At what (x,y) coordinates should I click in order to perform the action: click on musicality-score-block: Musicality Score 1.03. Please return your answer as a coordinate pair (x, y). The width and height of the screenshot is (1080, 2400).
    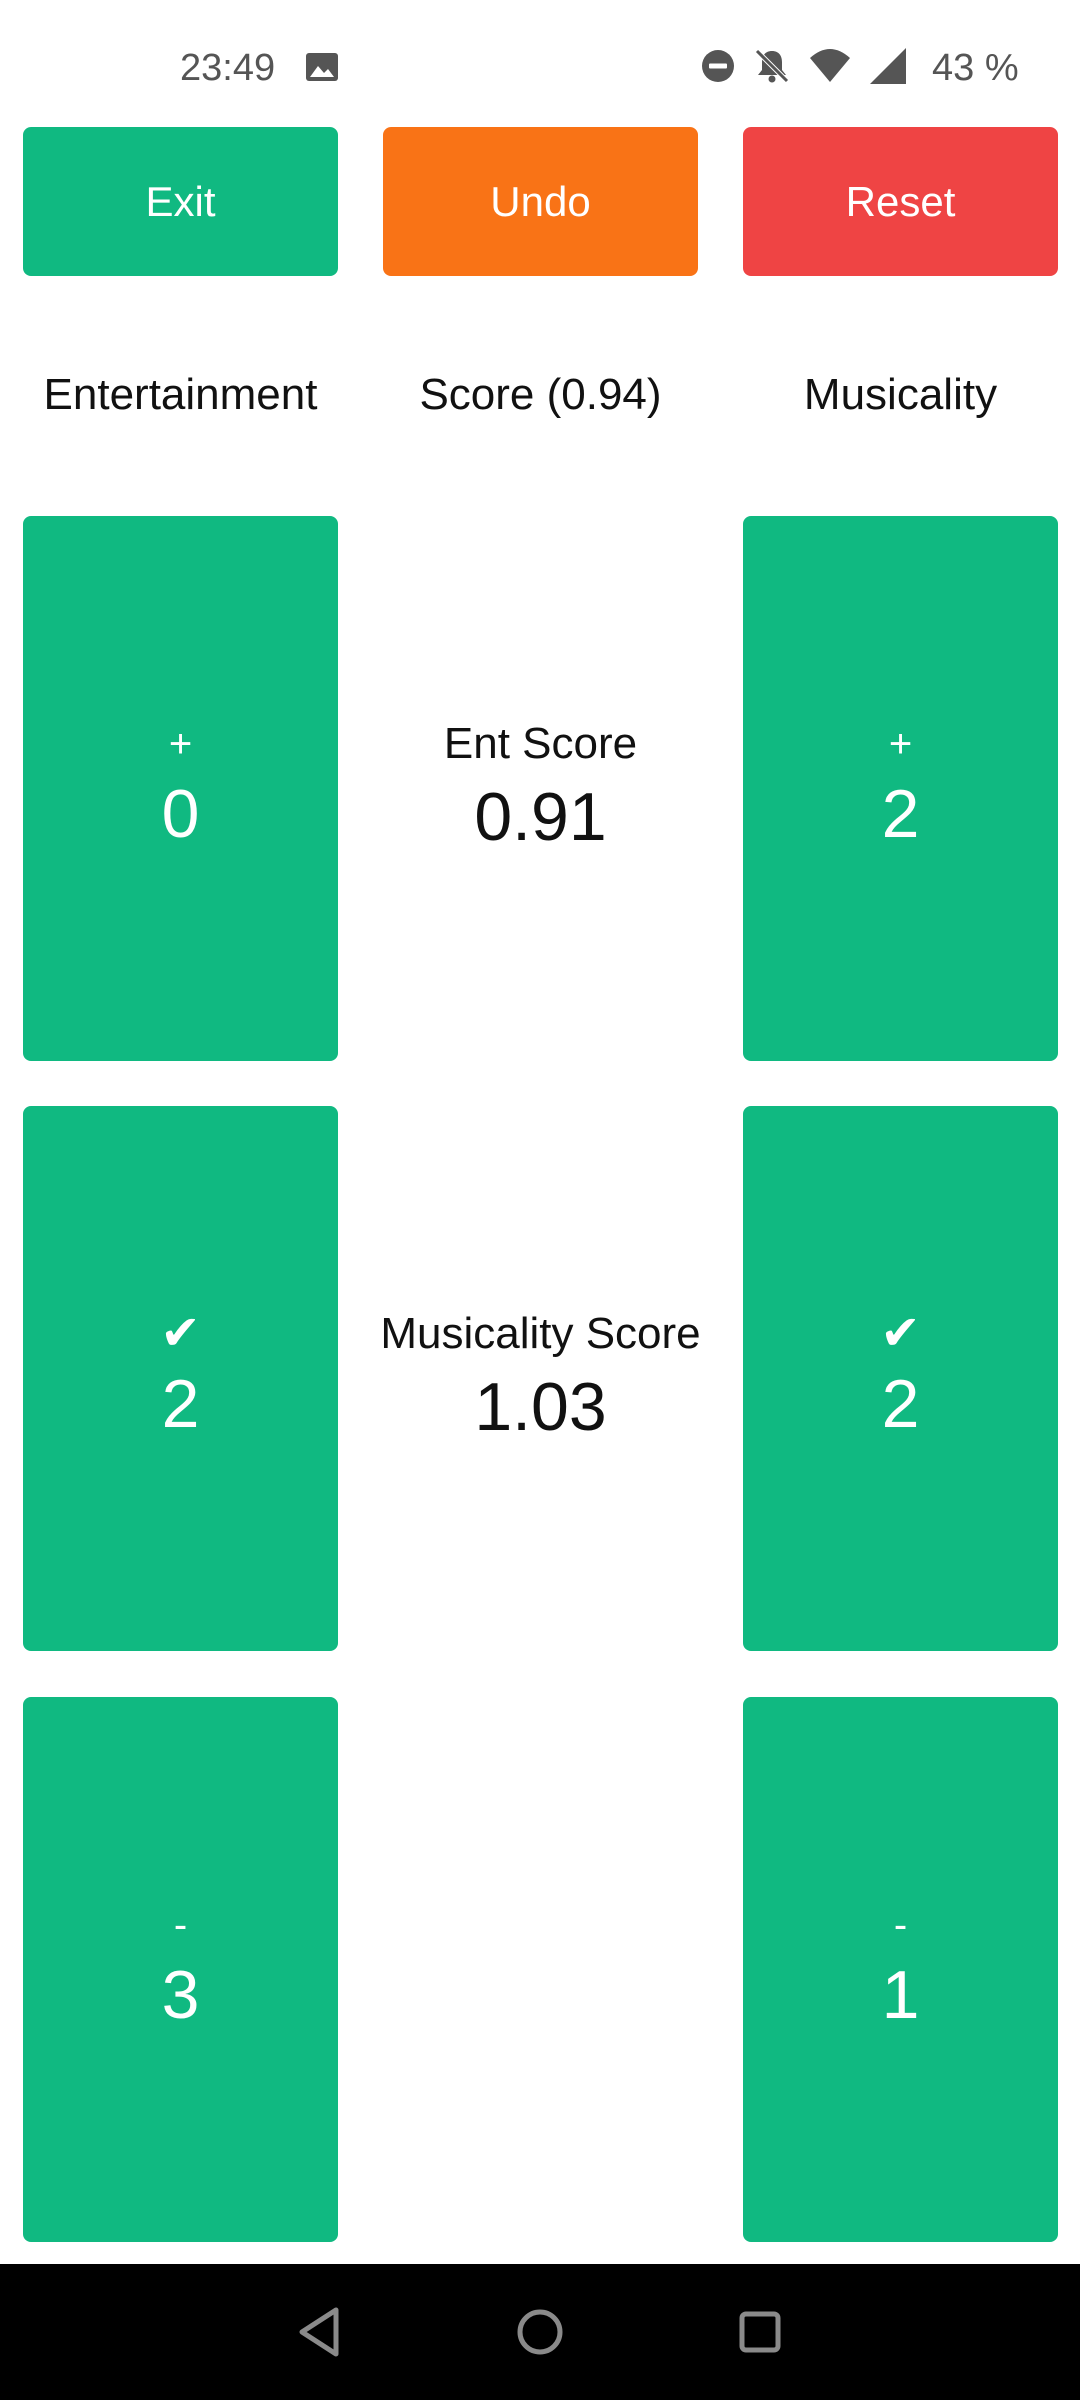
    Looking at the image, I should click on (540, 1378).